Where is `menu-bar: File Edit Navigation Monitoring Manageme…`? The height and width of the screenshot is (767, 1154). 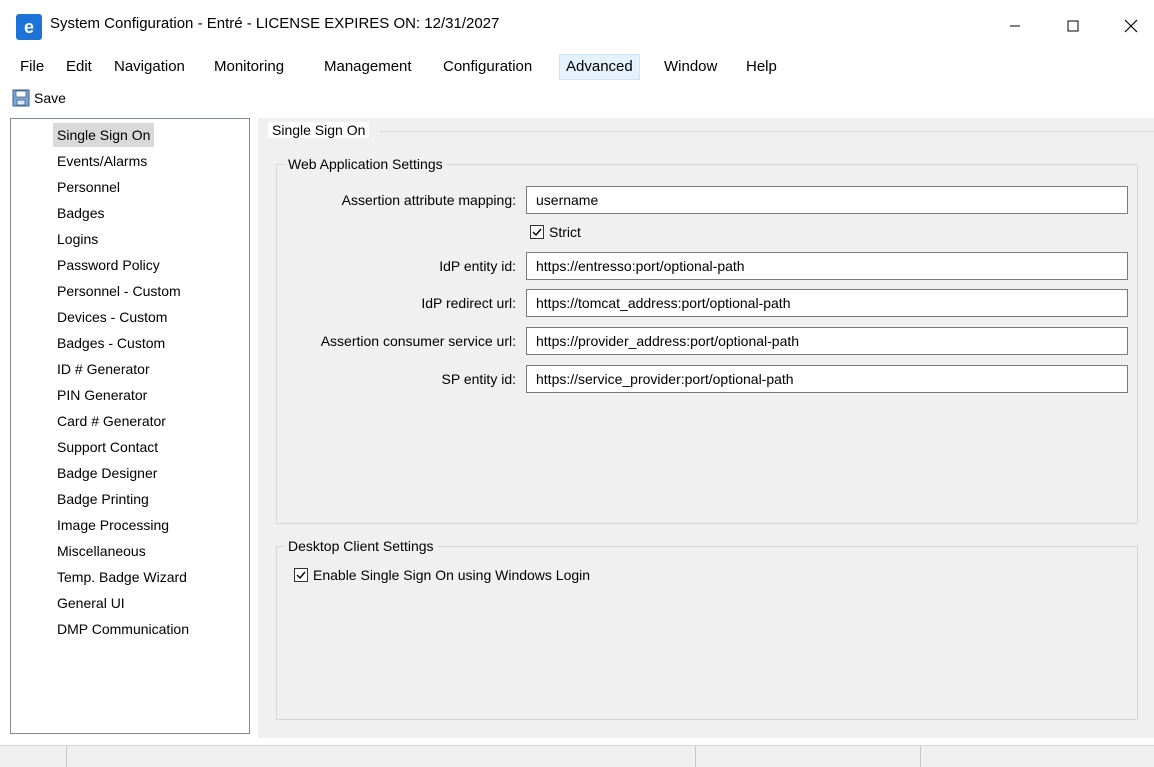
menu-bar: File Edit Navigation Monitoring Manageme… is located at coordinates (577, 67).